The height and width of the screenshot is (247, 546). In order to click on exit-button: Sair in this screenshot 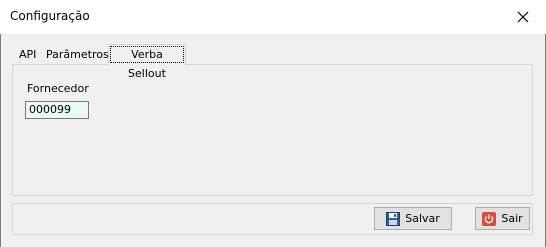, I will do `click(502, 218)`.